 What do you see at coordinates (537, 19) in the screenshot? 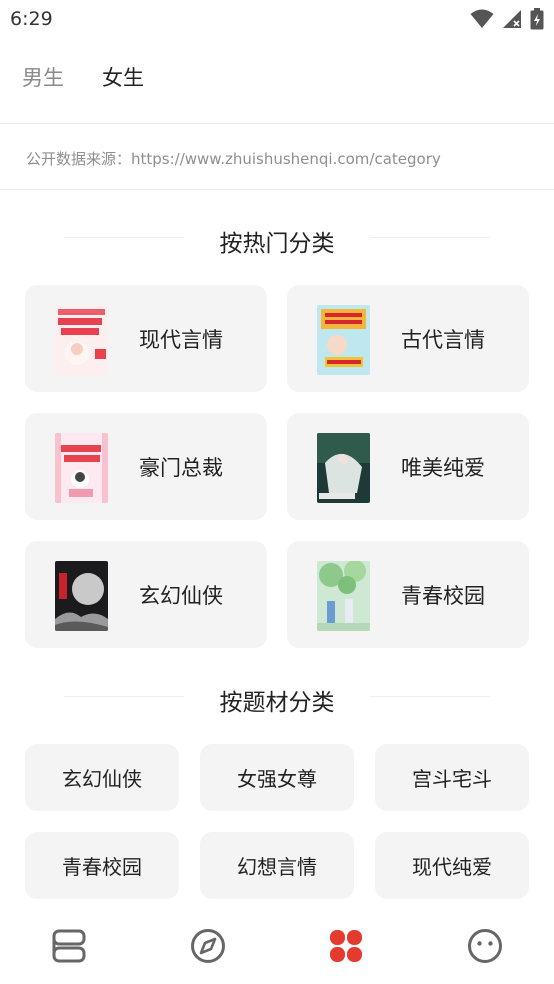
I see `battery-icon` at bounding box center [537, 19].